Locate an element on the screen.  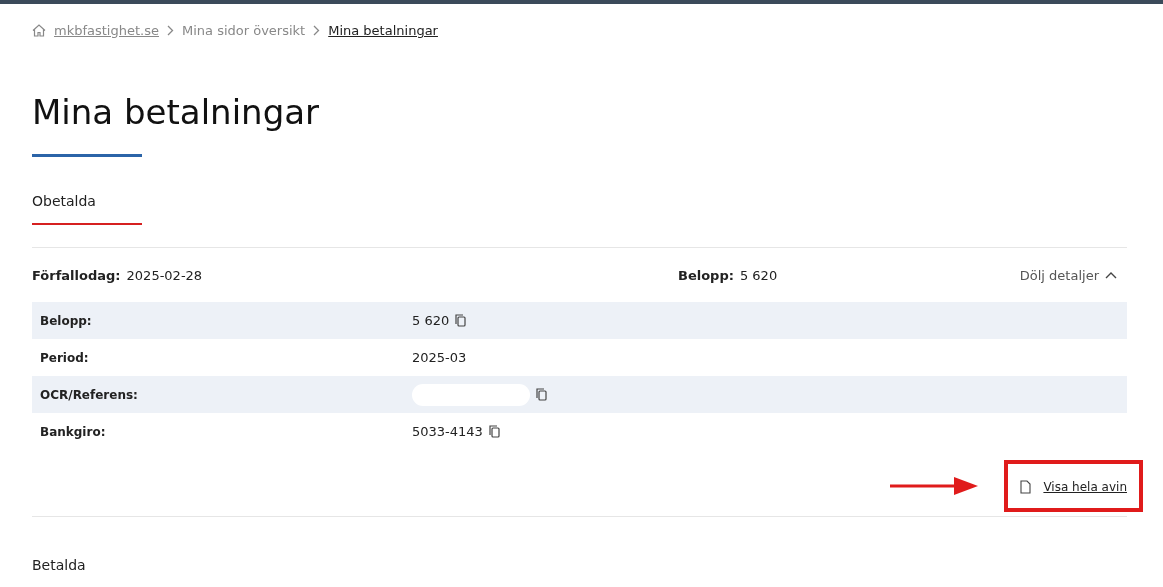
detail-value: 5 620 is located at coordinates (431, 320).